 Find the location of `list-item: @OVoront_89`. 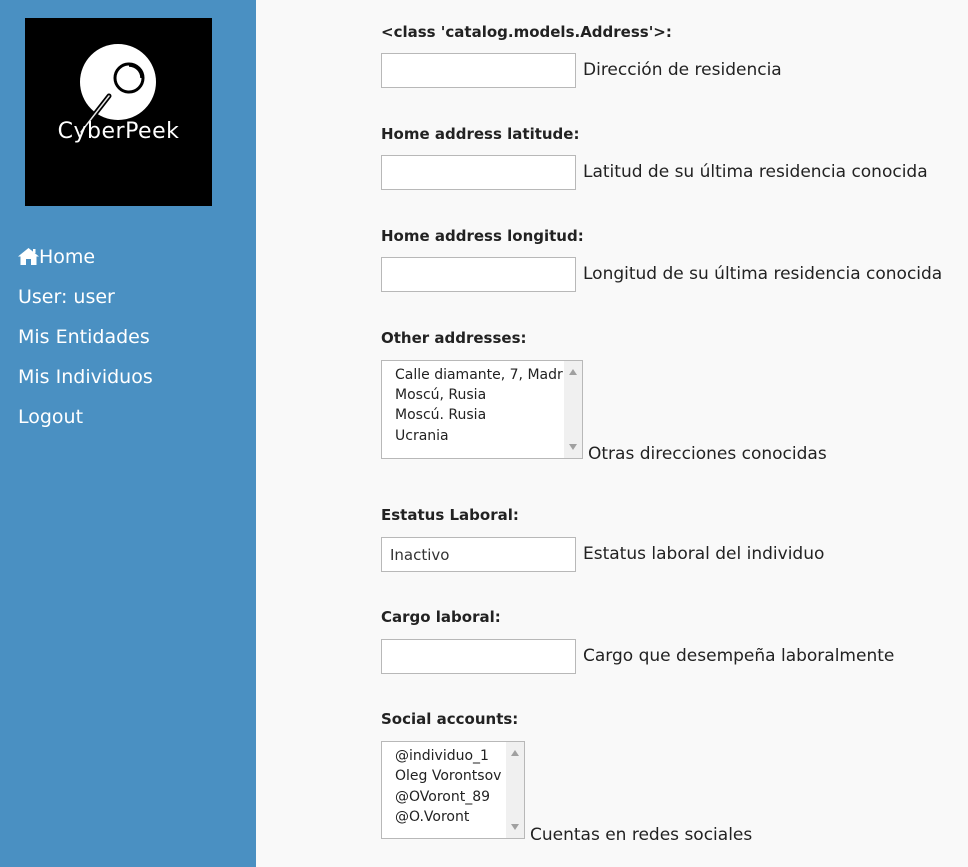

list-item: @OVoront_89 is located at coordinates (442, 797).